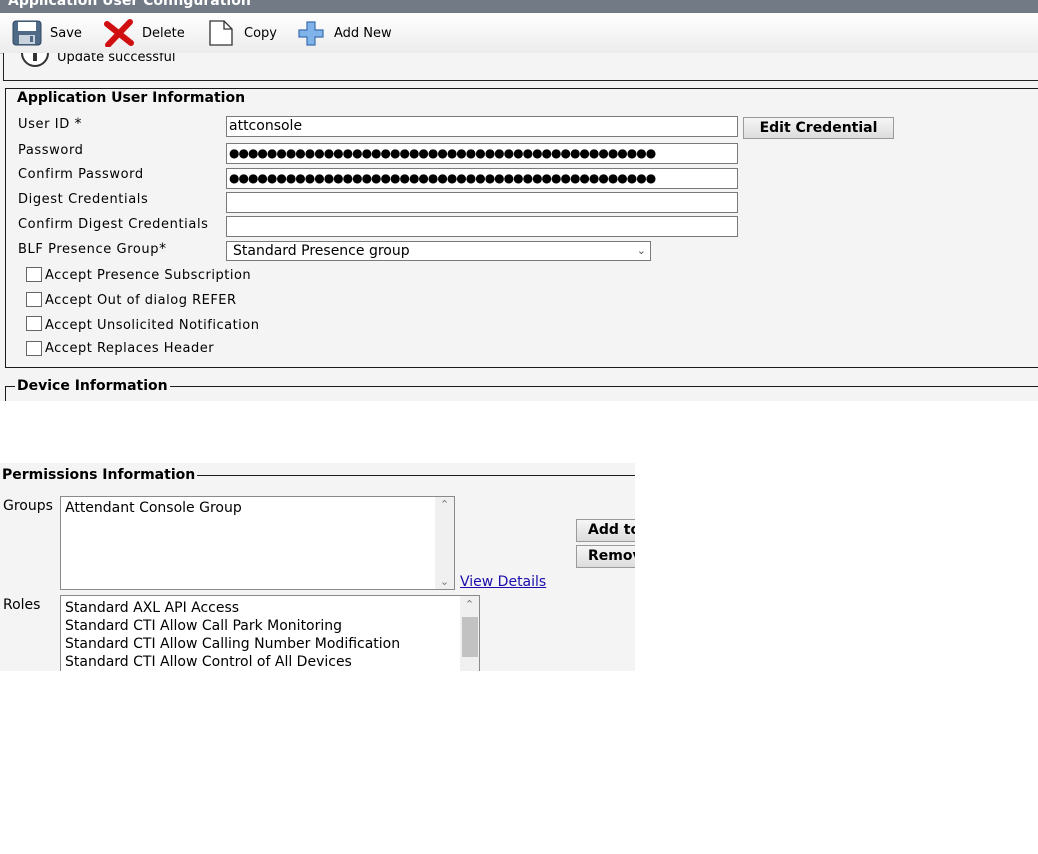 The image size is (1038, 854). What do you see at coordinates (519, 33) in the screenshot?
I see `toolbar: Save Delete Copy Add New` at bounding box center [519, 33].